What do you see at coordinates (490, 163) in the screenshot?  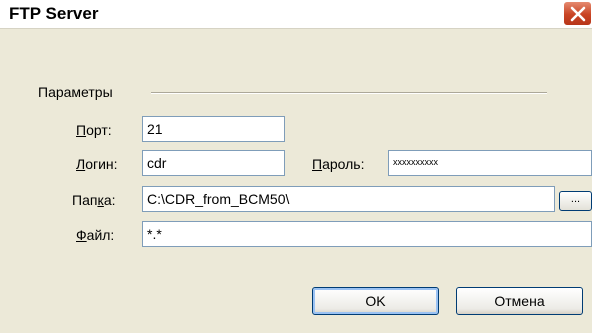 I see `password-input: xxxxxxxxxx` at bounding box center [490, 163].